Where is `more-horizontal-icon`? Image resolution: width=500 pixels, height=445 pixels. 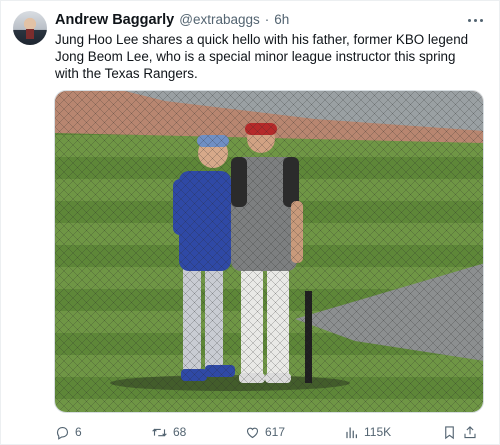
more-horizontal-icon is located at coordinates (469, 20).